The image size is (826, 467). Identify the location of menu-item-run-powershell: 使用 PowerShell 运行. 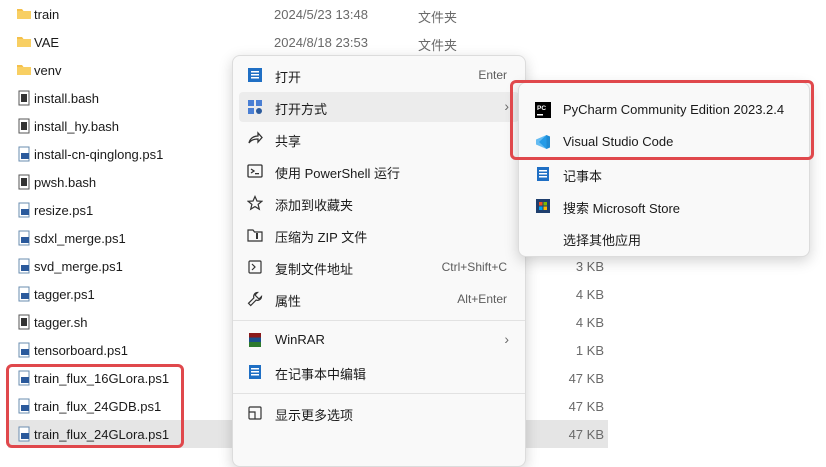
(379, 171).